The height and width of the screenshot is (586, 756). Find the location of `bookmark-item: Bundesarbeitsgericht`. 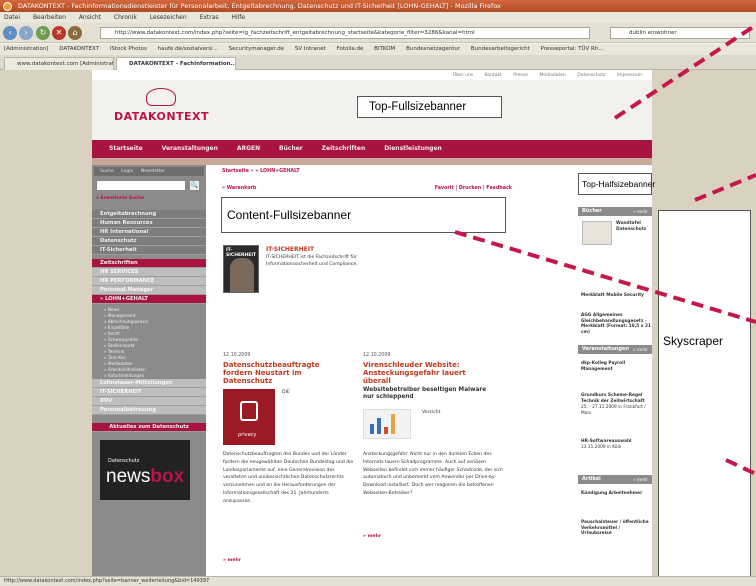

bookmark-item: Bundesarbeitsgericht is located at coordinates (500, 49).